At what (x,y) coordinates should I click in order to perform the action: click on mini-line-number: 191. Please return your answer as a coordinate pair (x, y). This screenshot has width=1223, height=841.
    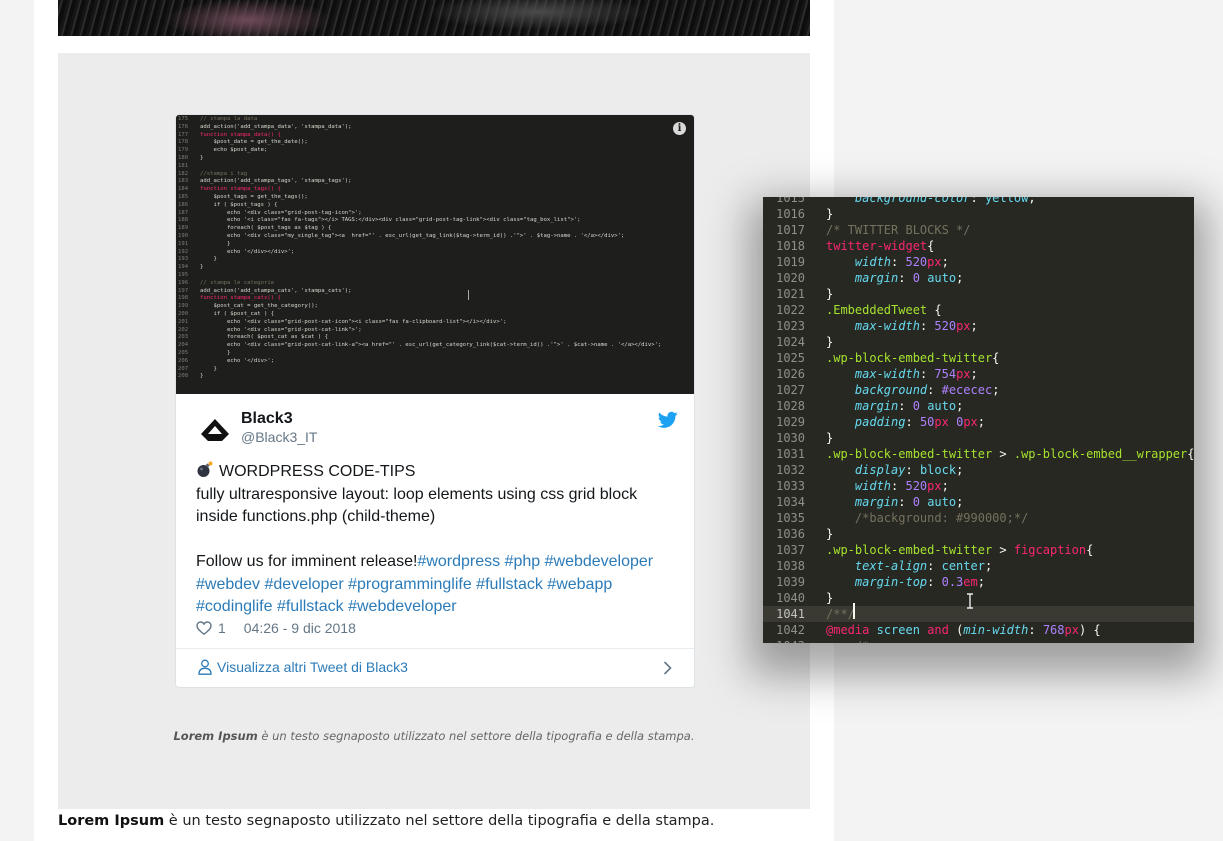
    Looking at the image, I should click on (183, 243).